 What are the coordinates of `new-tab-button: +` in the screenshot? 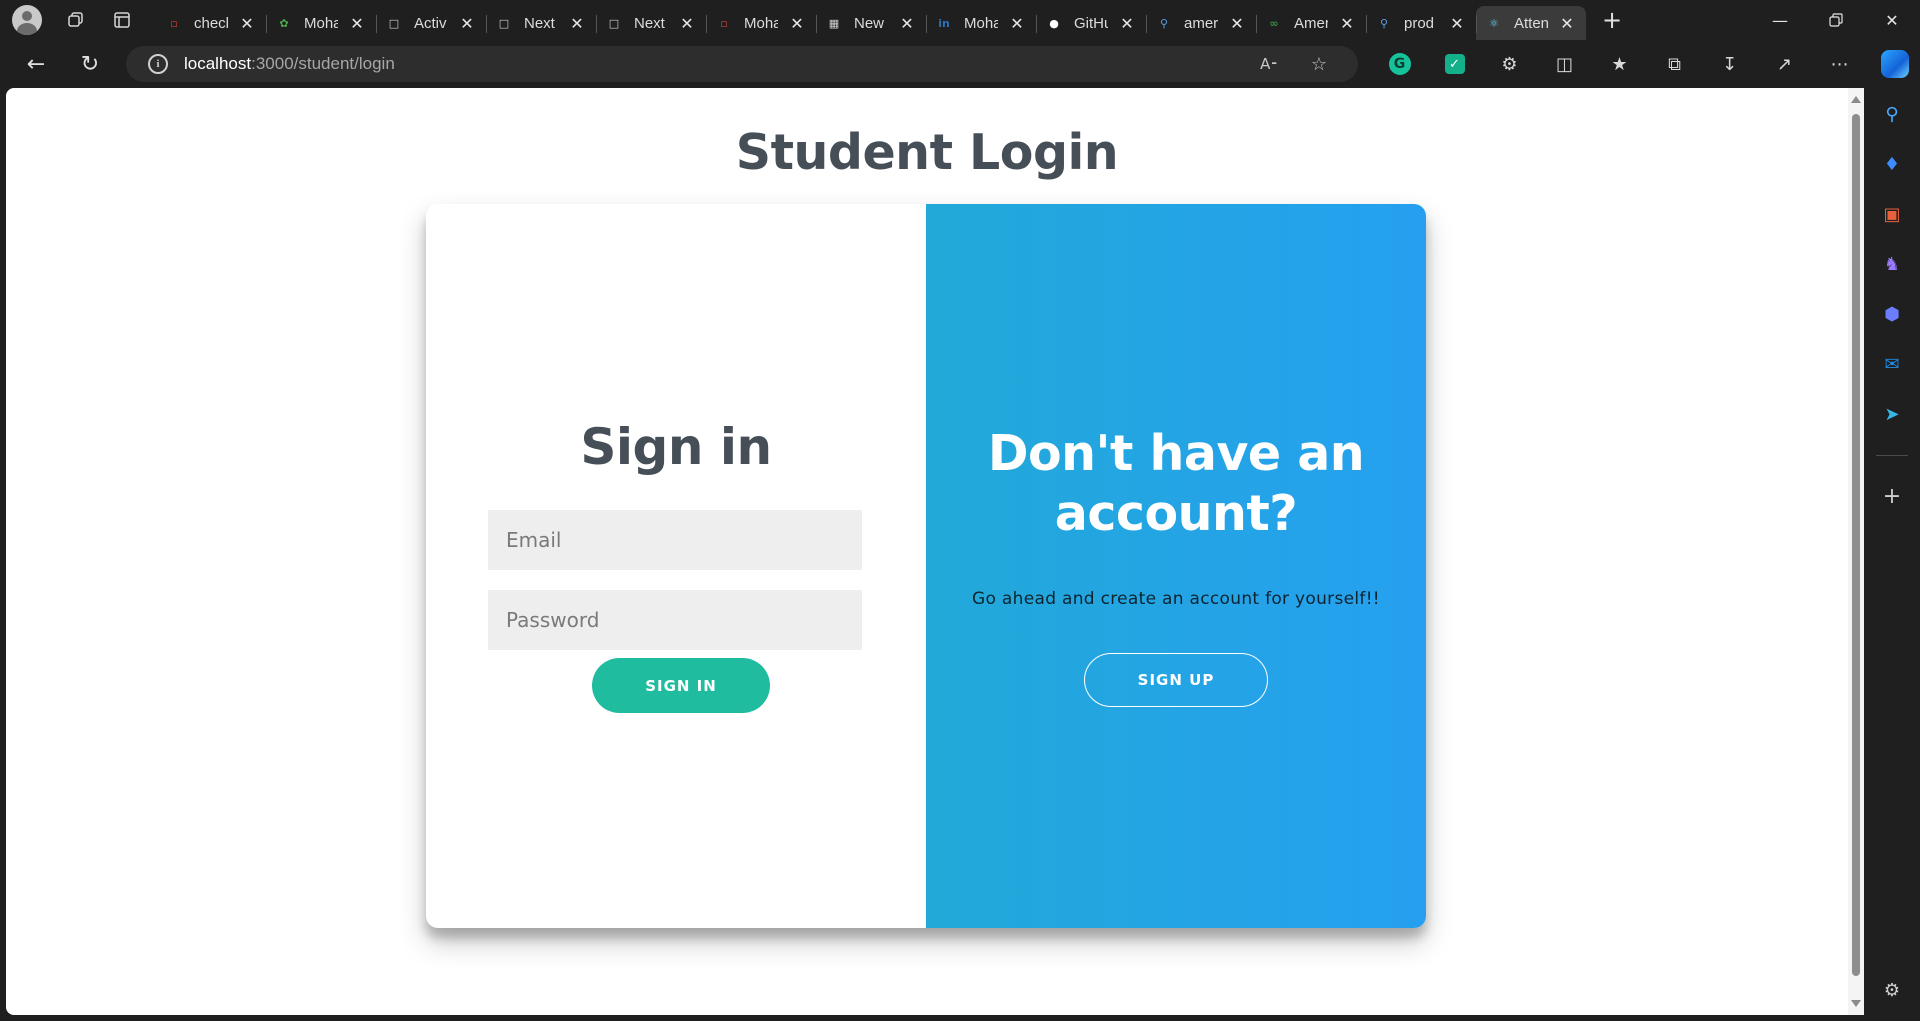 It's located at (1612, 20).